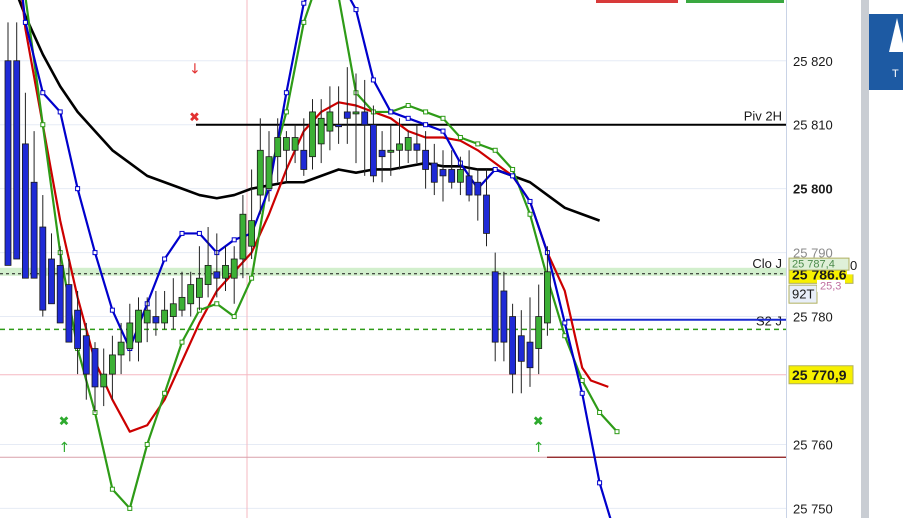 This screenshot has width=903, height=518. Describe the element at coordinates (813, 189) in the screenshot. I see `y-tick-label: 25 800` at that location.